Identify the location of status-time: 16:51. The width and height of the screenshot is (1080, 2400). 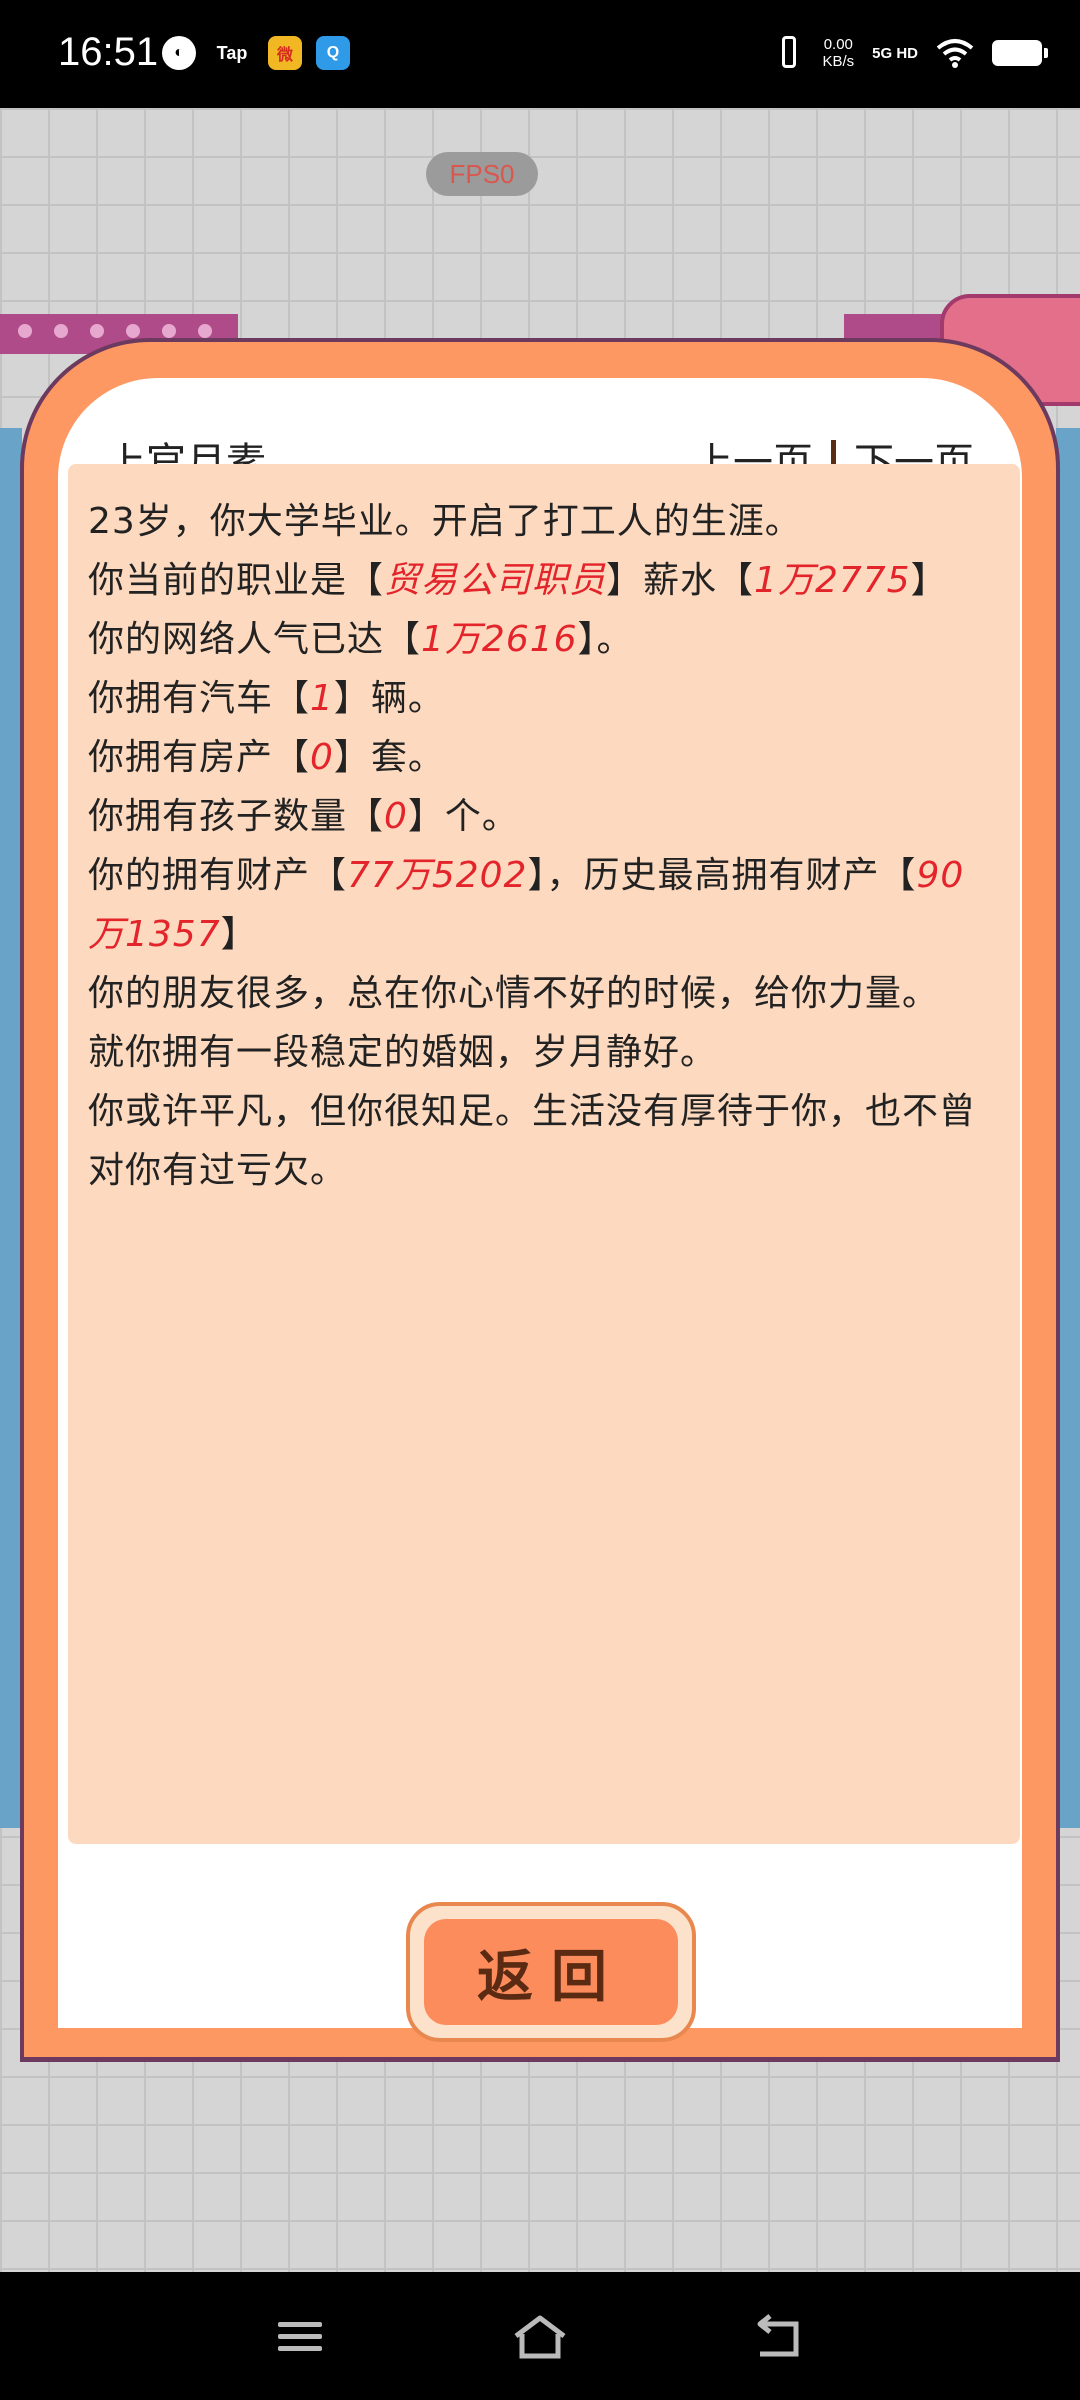
(108, 52).